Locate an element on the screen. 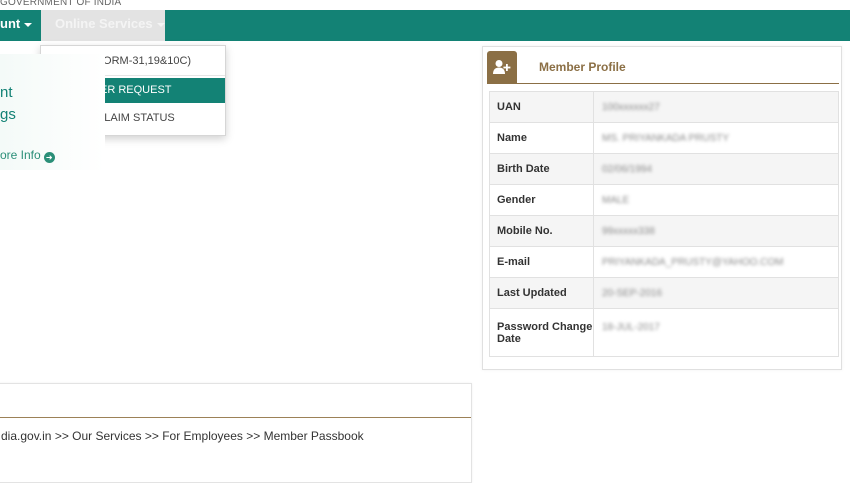 This screenshot has height=483, width=850. row-value: PRIYANKADA_PRUSTY@YAHOO.COM is located at coordinates (716, 262).